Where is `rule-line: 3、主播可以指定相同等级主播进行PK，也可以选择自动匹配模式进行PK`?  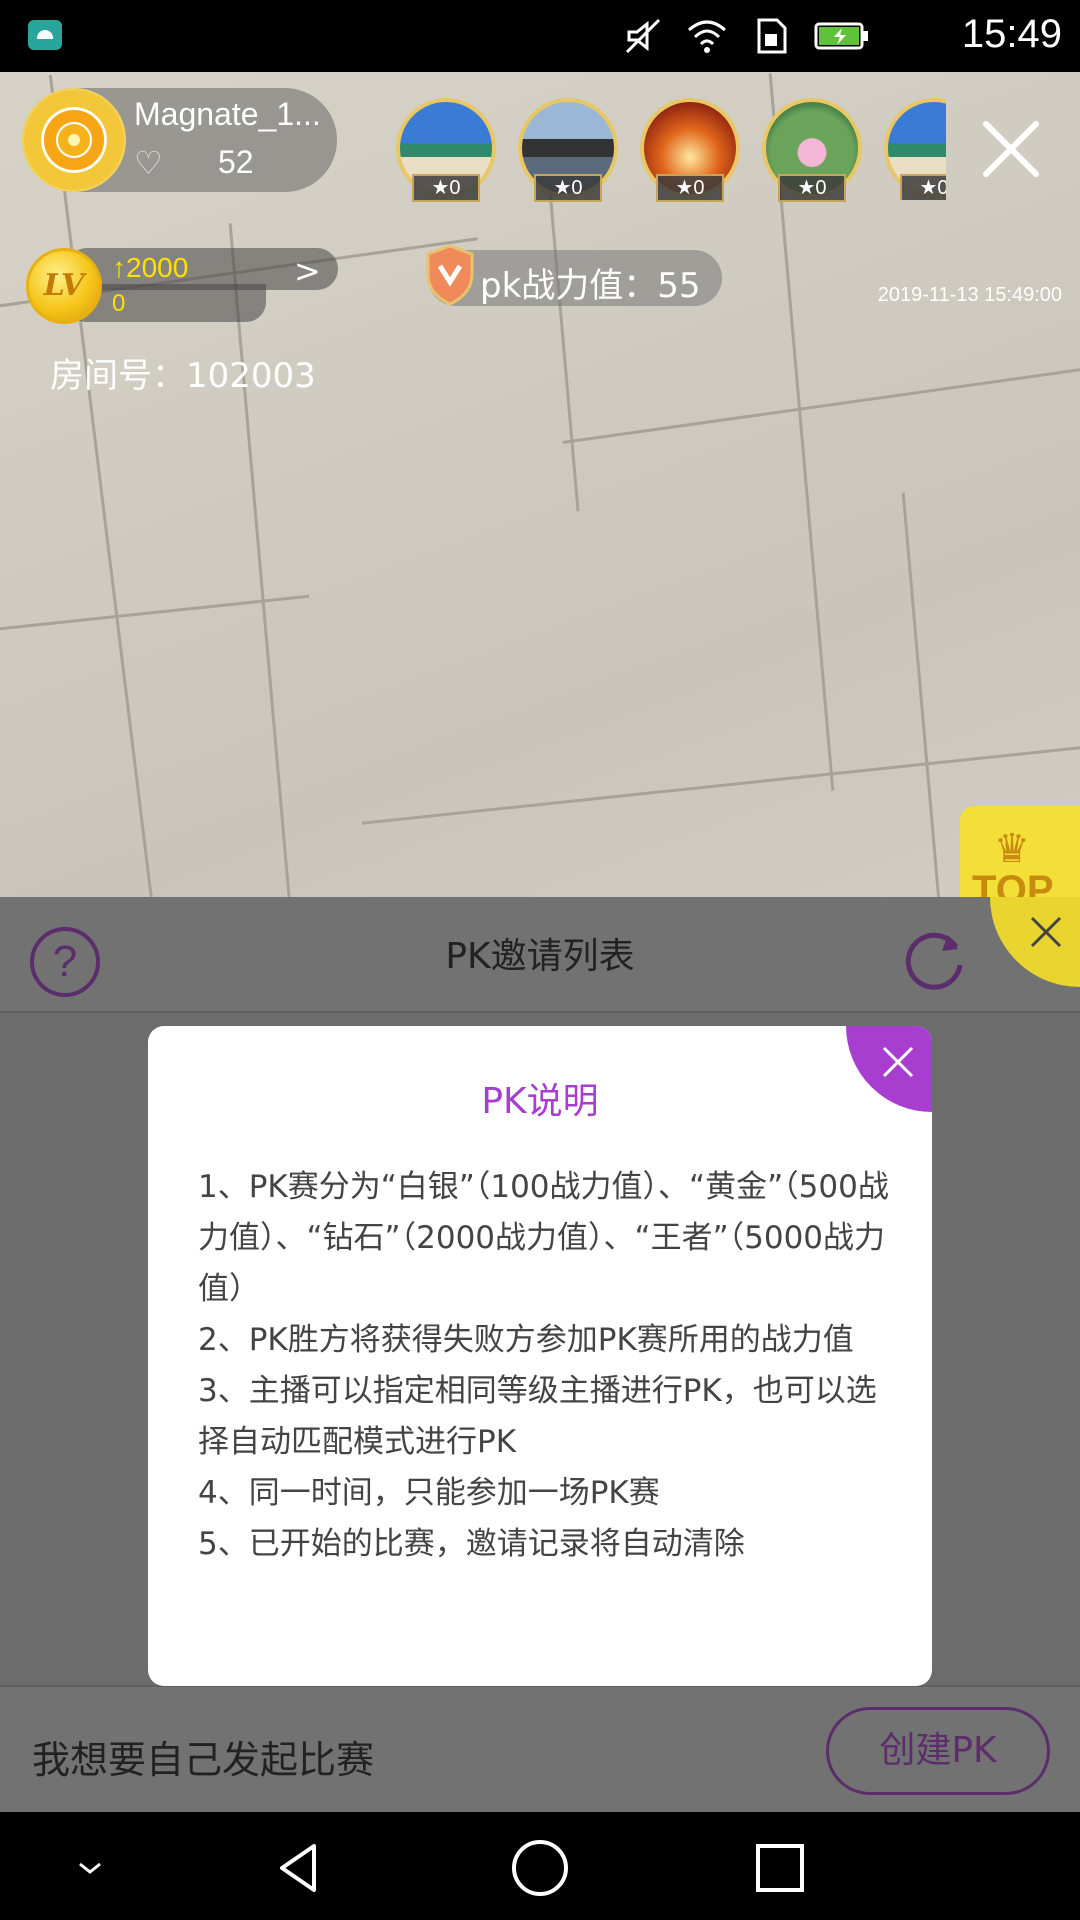
rule-line: 3、主播可以指定相同等级主播进行PK，也可以选择自动匹配模式进行PK is located at coordinates (537, 1416).